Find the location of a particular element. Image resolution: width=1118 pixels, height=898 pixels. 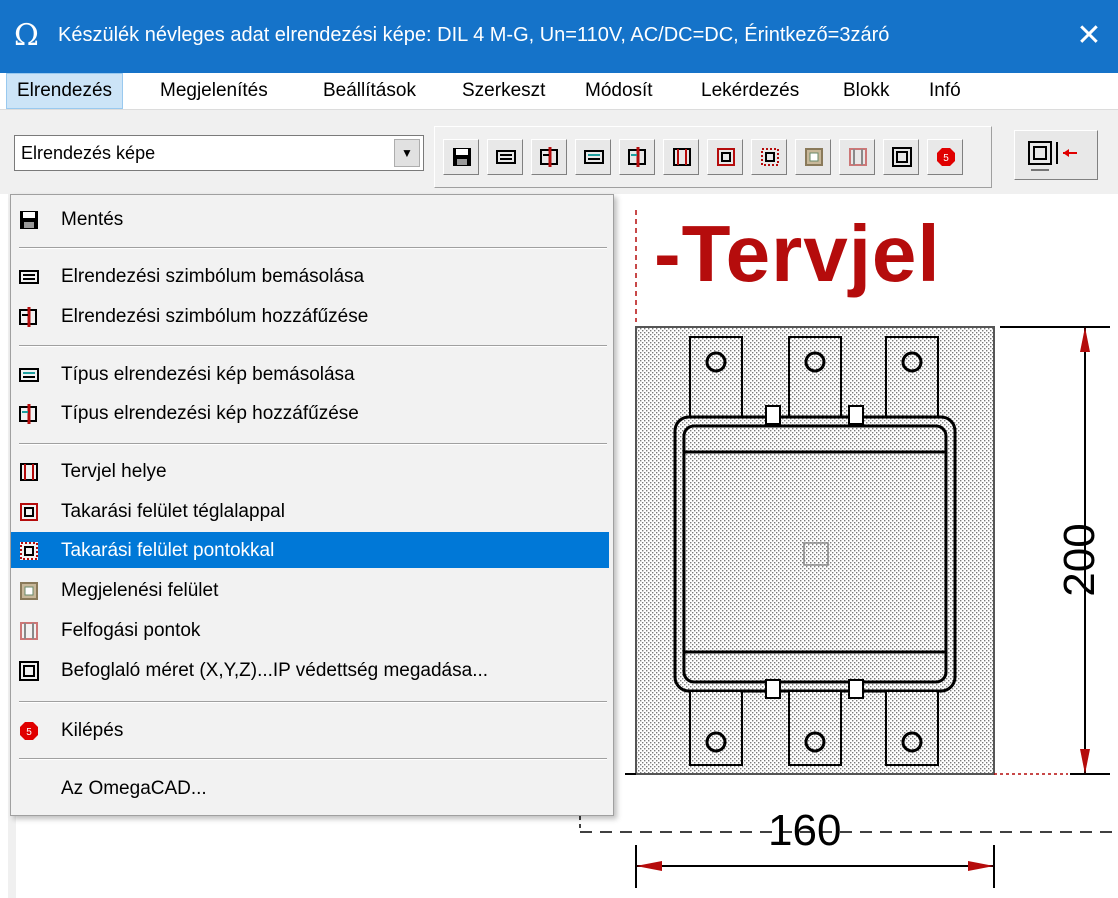

svg-text: 5 is located at coordinates (29, 732).